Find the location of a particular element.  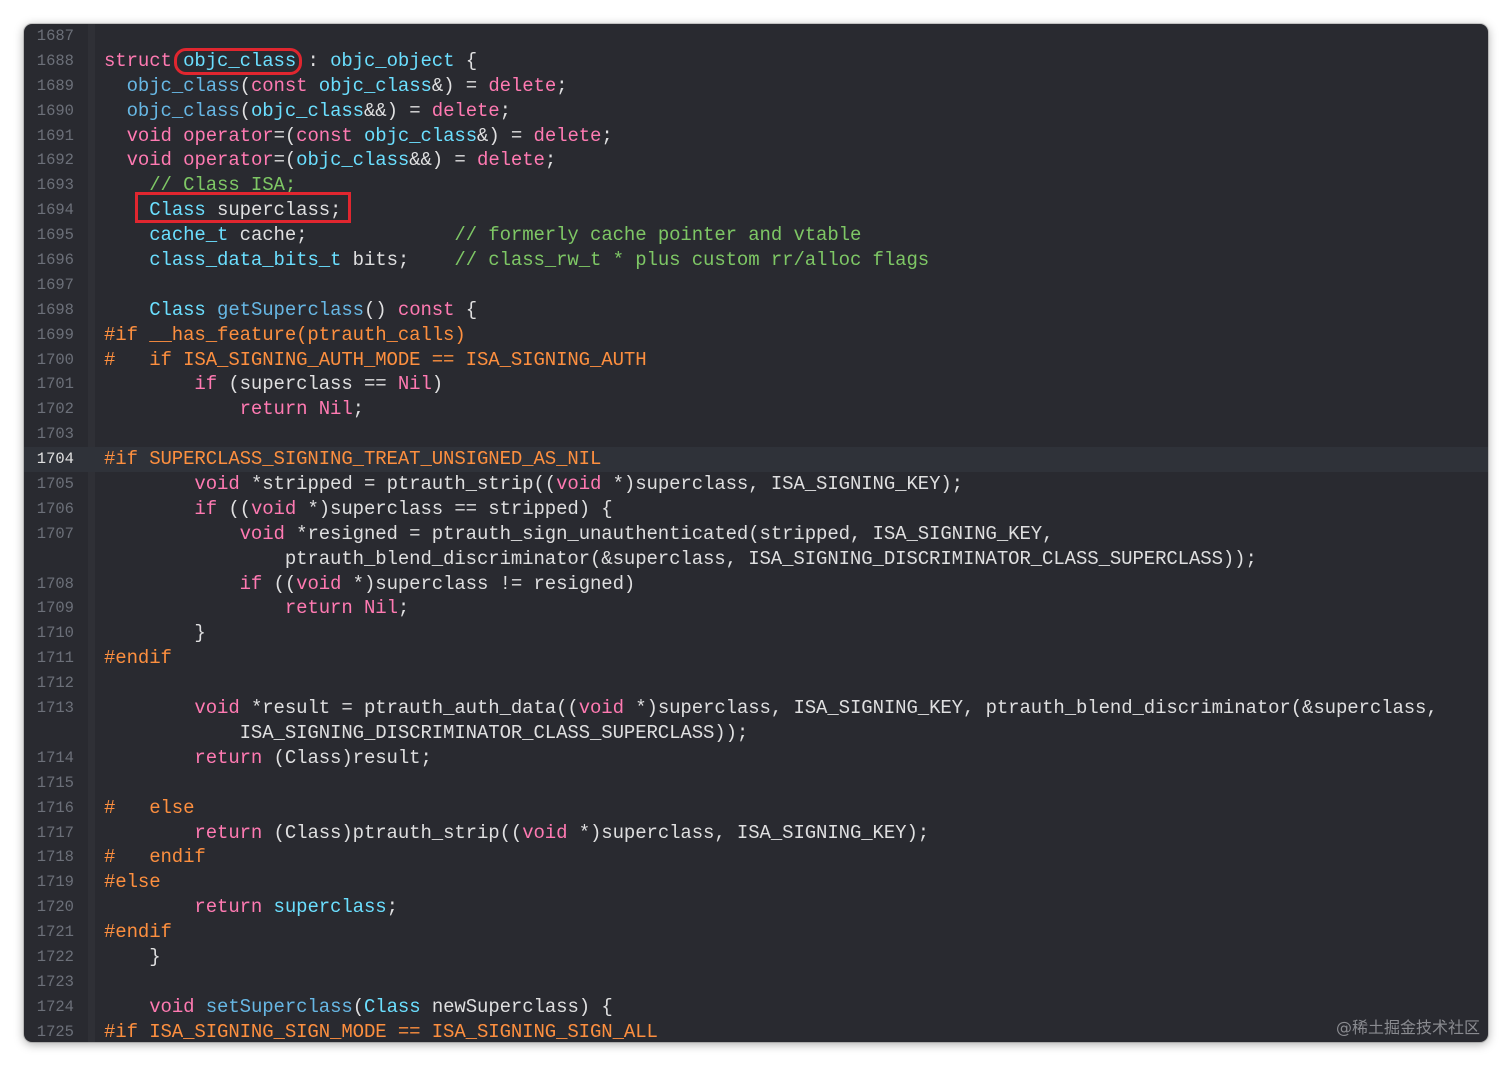

code-line: 1690 objc_class(objc_class&&) = delete; is located at coordinates (756, 111).